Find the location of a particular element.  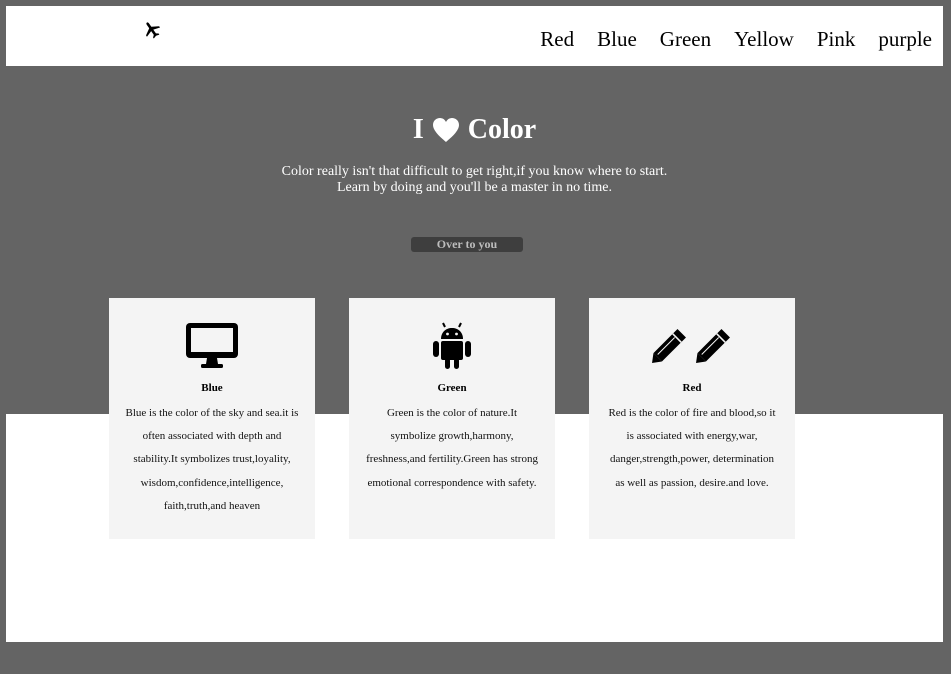

airplane-icon is located at coordinates (152, 30).